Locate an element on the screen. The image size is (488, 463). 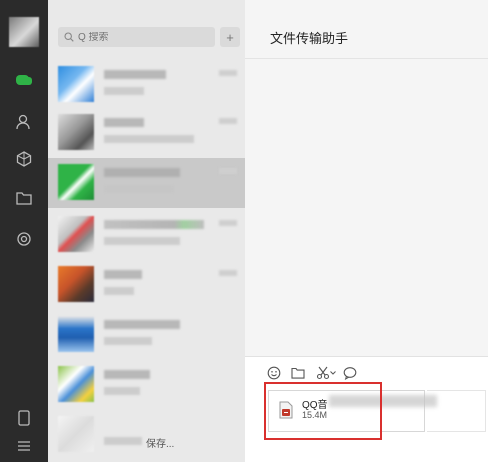
chat-header: 文件传输助手 is located at coordinates (366, 29).